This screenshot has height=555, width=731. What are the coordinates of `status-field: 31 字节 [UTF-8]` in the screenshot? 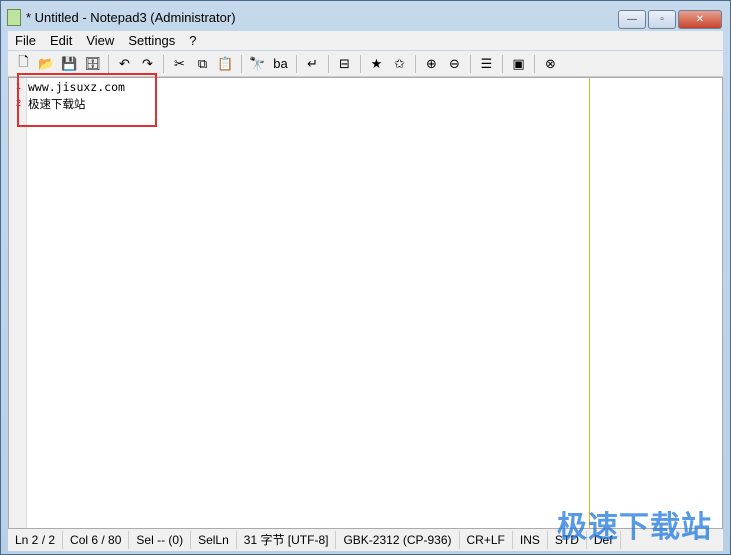 It's located at (287, 540).